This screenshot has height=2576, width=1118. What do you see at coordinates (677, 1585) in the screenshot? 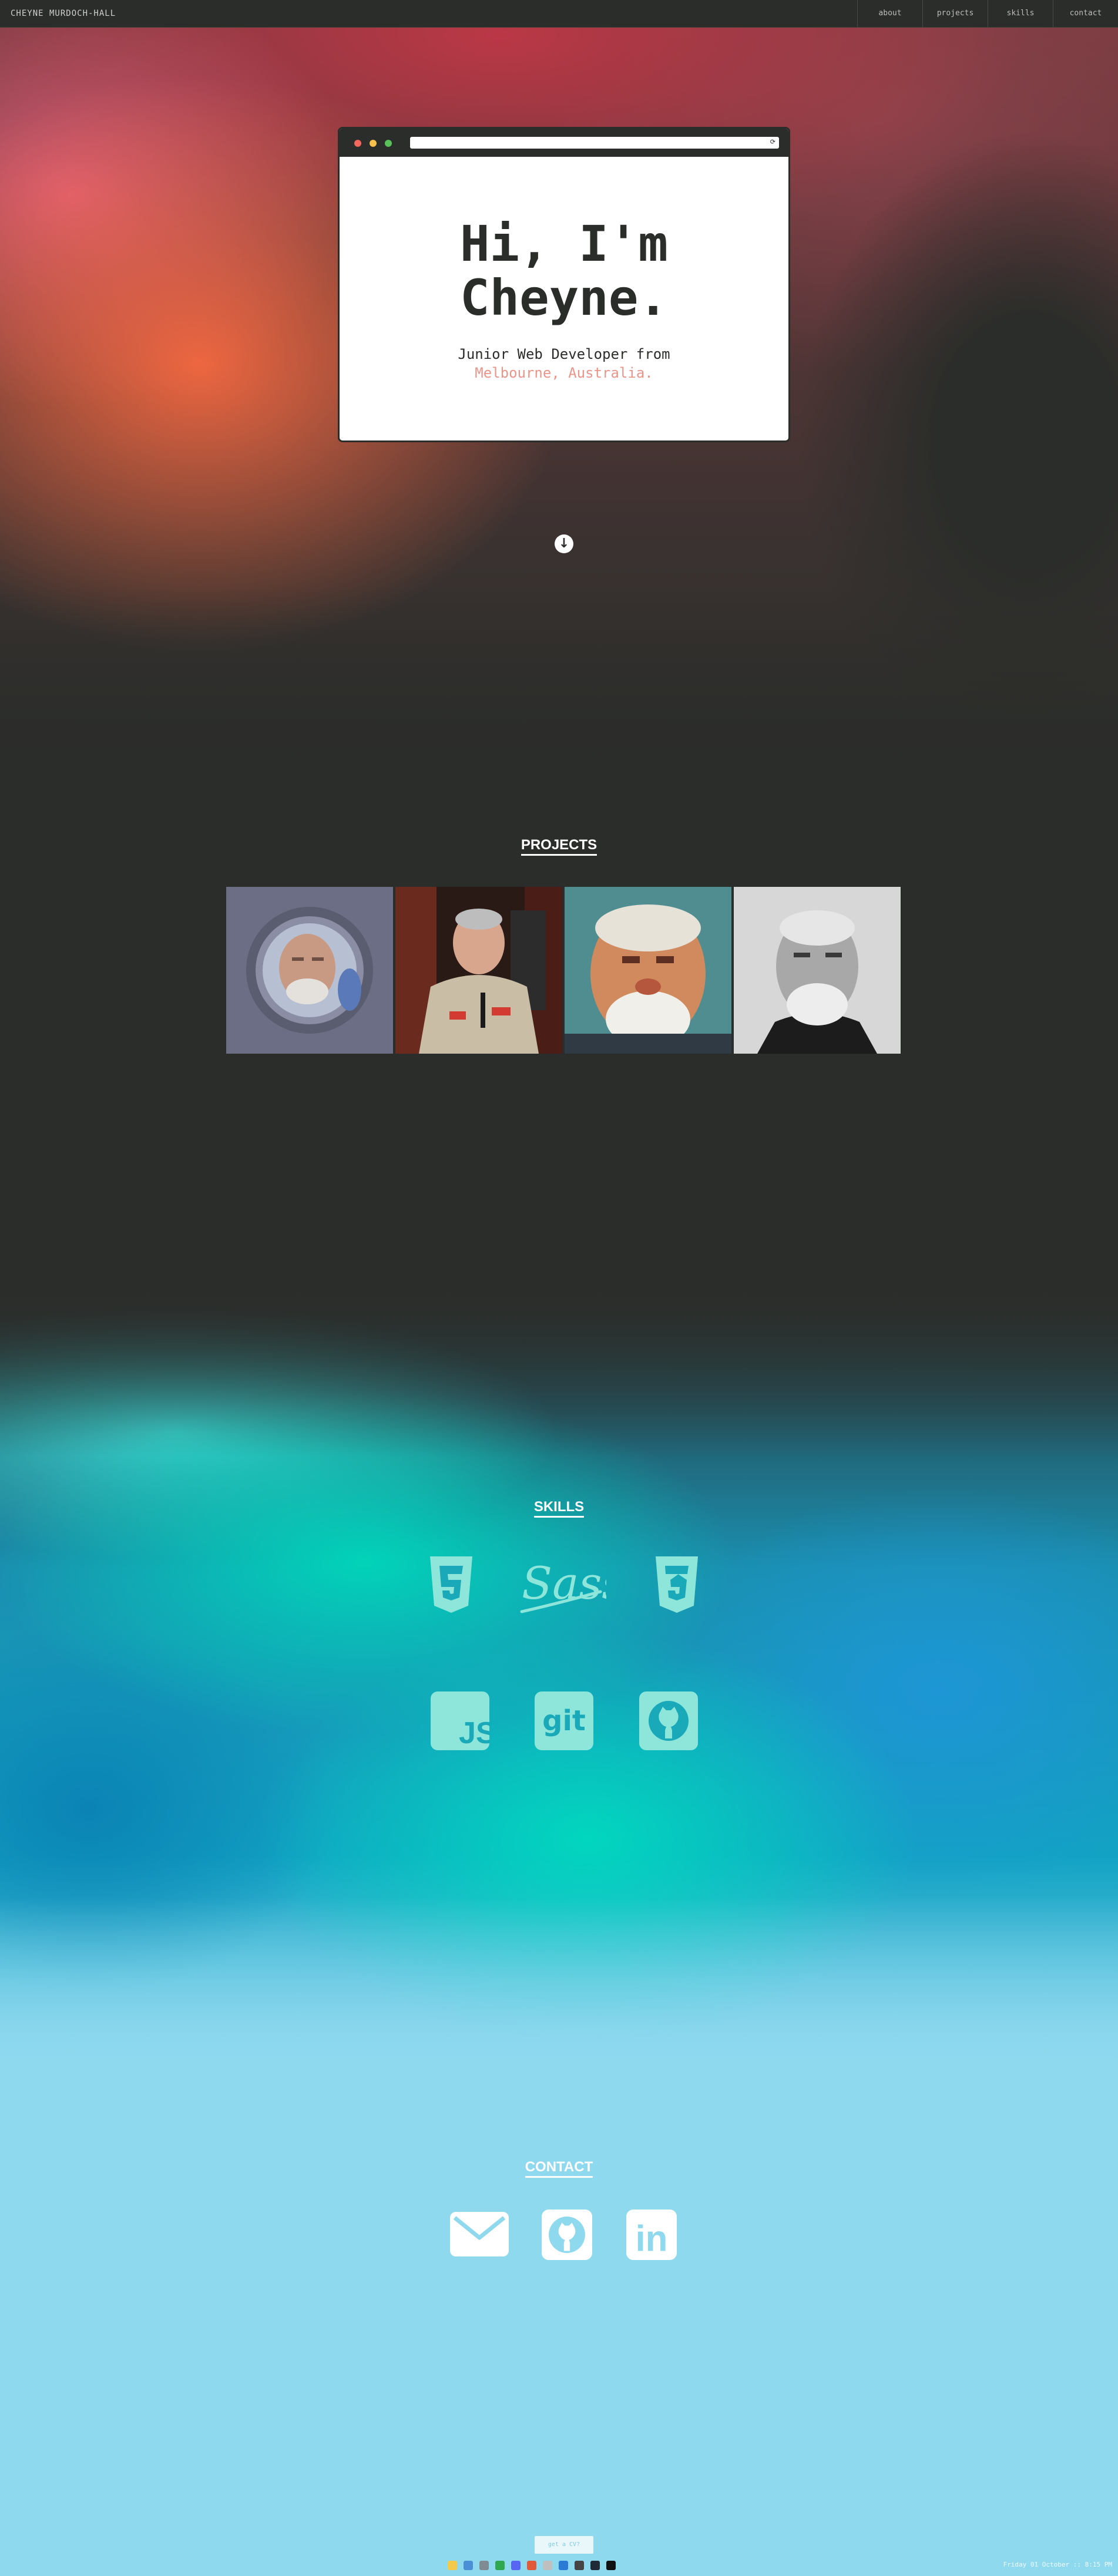
I see `css3-icon` at bounding box center [677, 1585].